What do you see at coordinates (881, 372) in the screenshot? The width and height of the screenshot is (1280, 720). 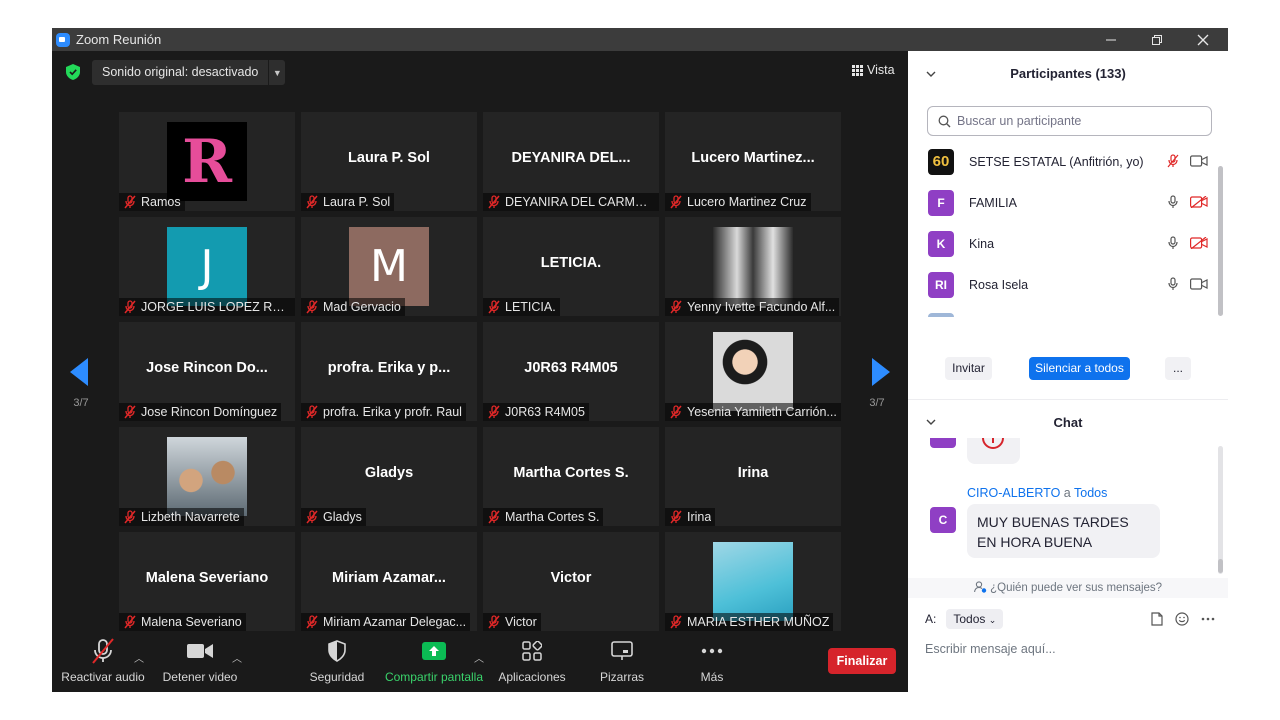 I see `next-page-arrow-icon` at bounding box center [881, 372].